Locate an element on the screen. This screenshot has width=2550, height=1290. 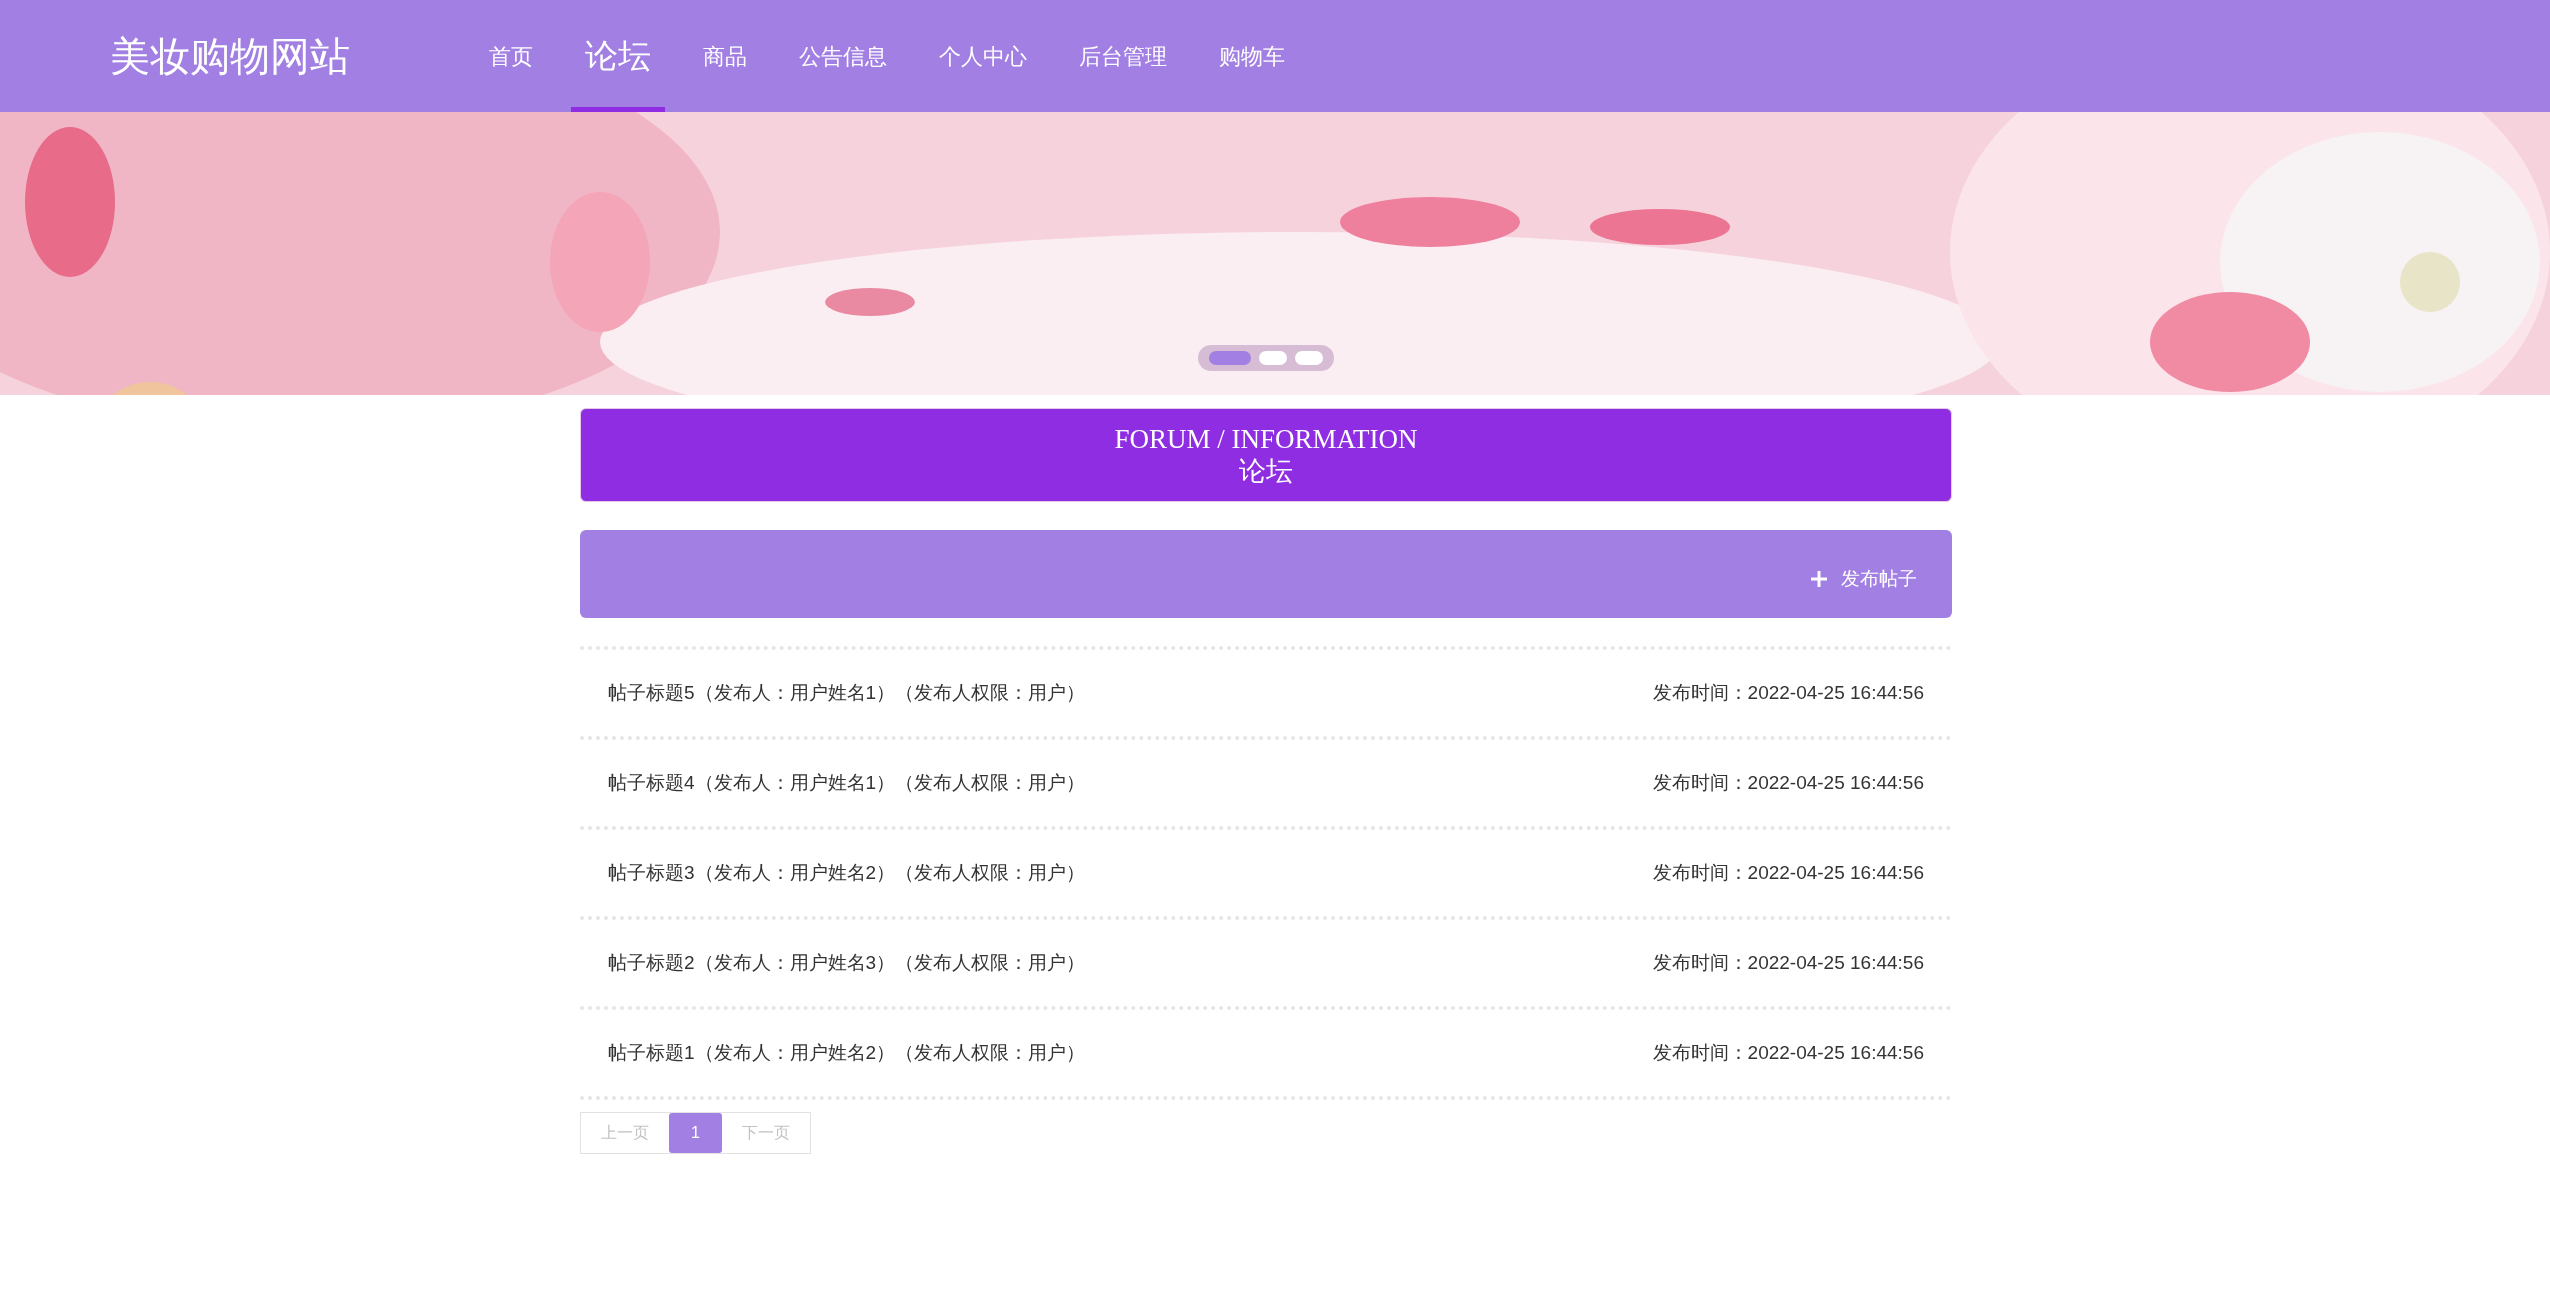
post-row: 帖子标题1（发布人：用户姓名2）（发布人权限：用户） 发布时间：2022-04-25 16:44:56 is located at coordinates (1266, 1055).